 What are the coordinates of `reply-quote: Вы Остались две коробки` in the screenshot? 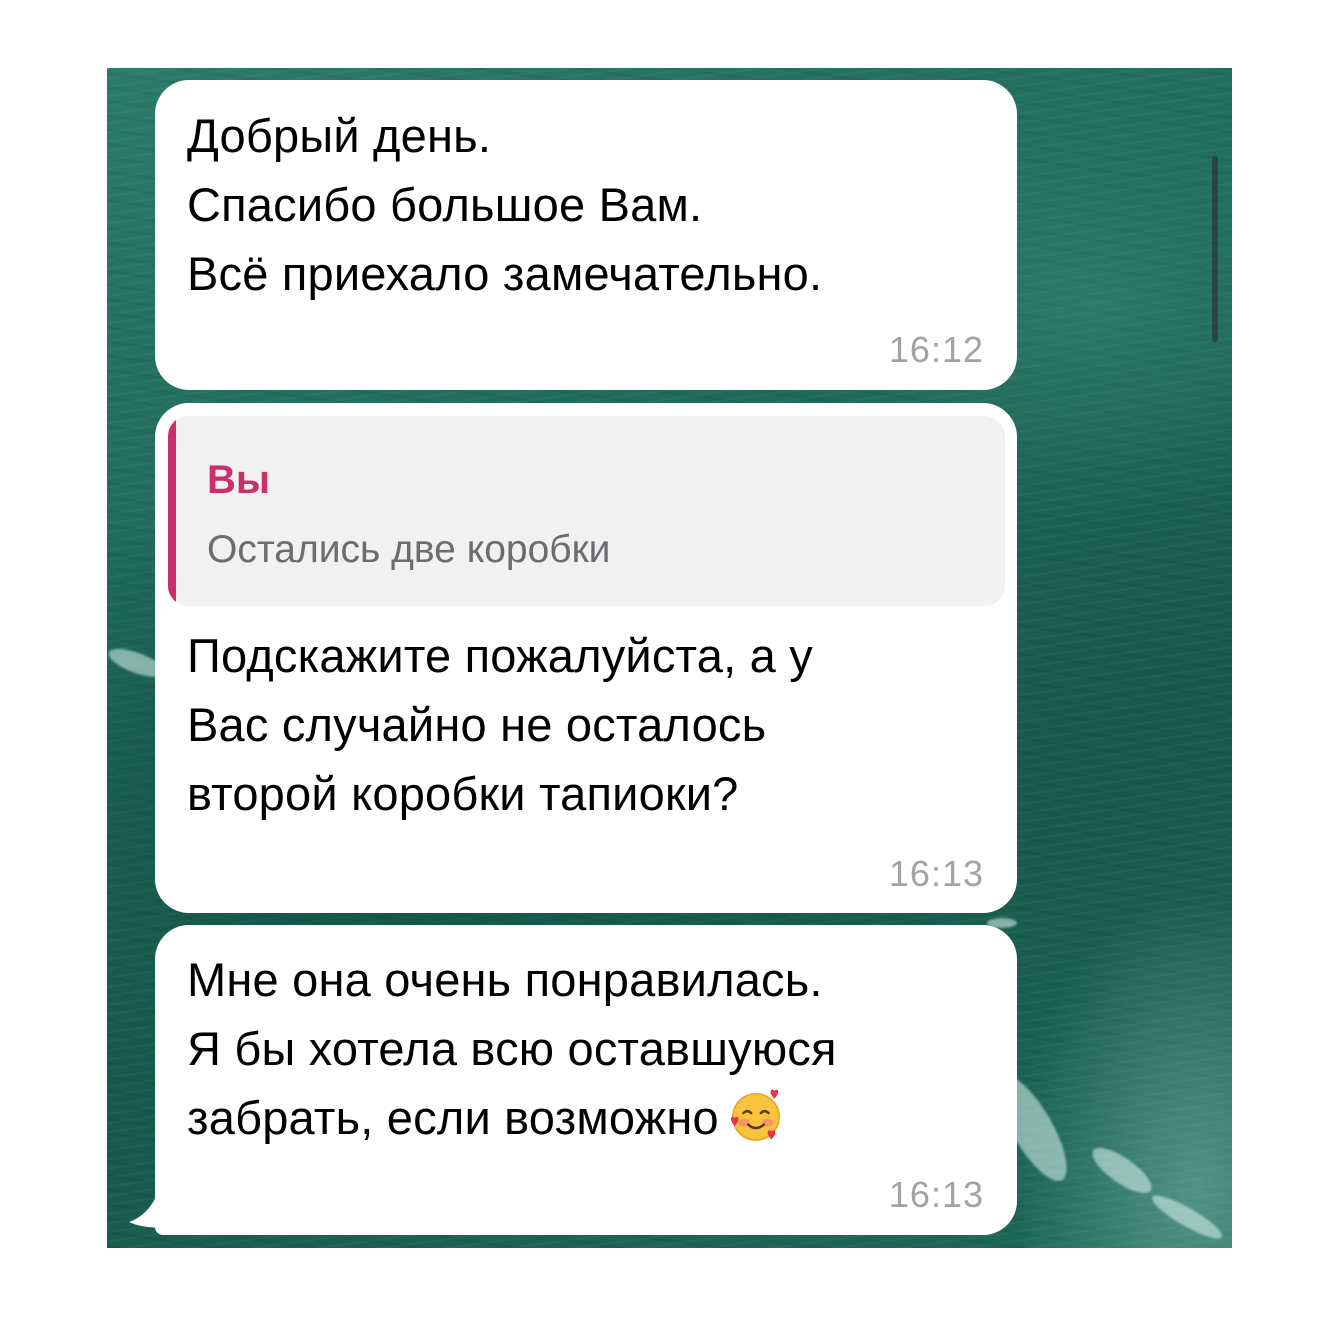 It's located at (586, 511).